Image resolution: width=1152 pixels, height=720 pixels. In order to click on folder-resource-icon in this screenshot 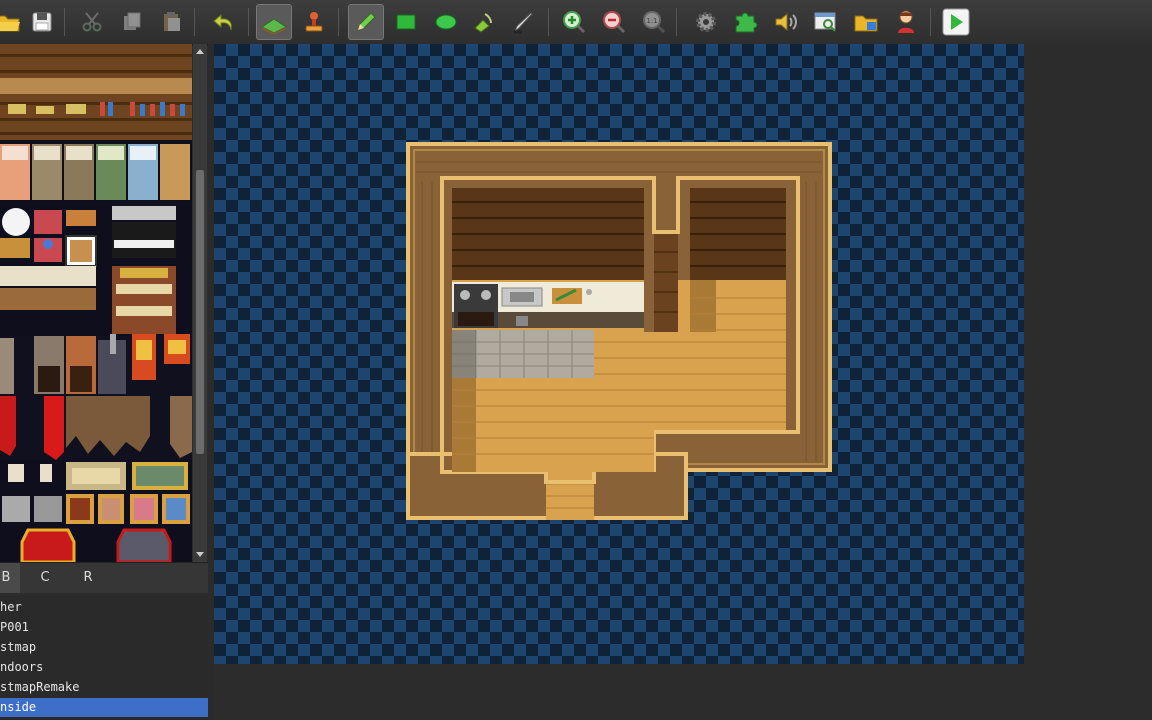, I will do `click(866, 23)`.